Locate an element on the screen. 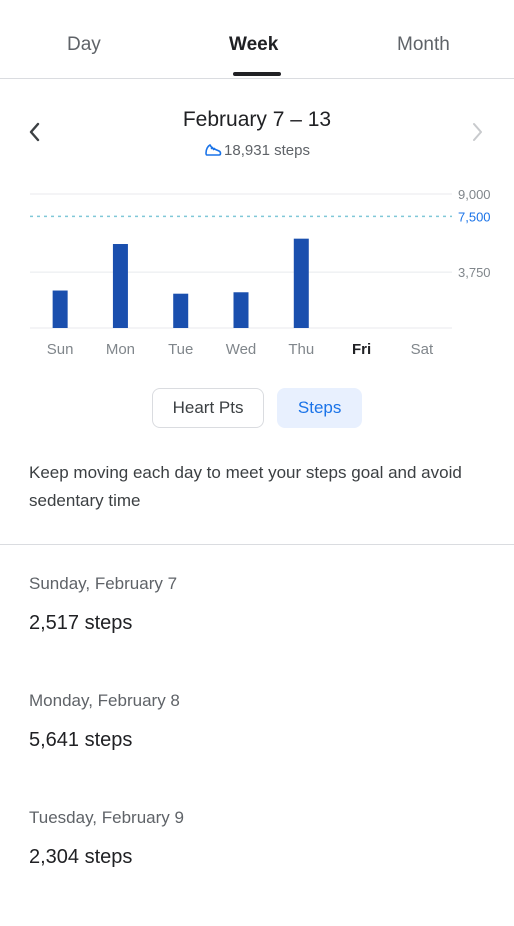  tab-day: Day is located at coordinates (84, 45).